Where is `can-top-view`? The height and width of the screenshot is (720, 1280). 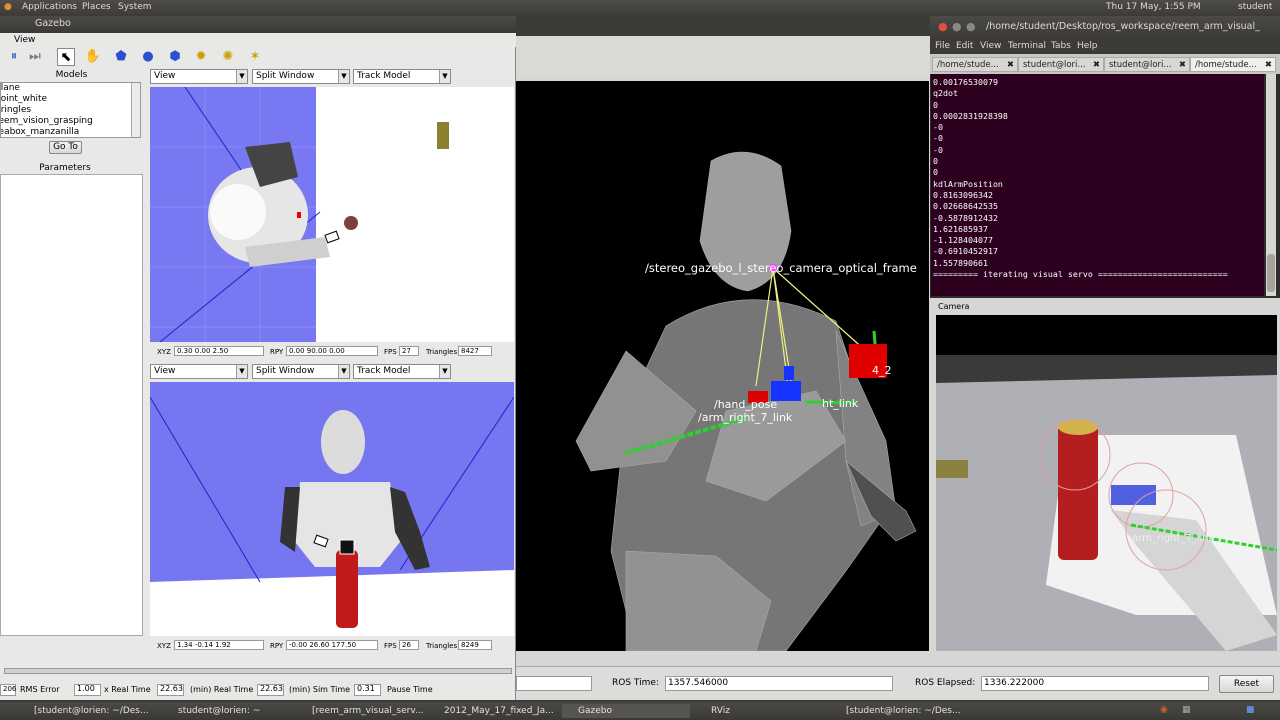 can-top-view is located at coordinates (351, 223).